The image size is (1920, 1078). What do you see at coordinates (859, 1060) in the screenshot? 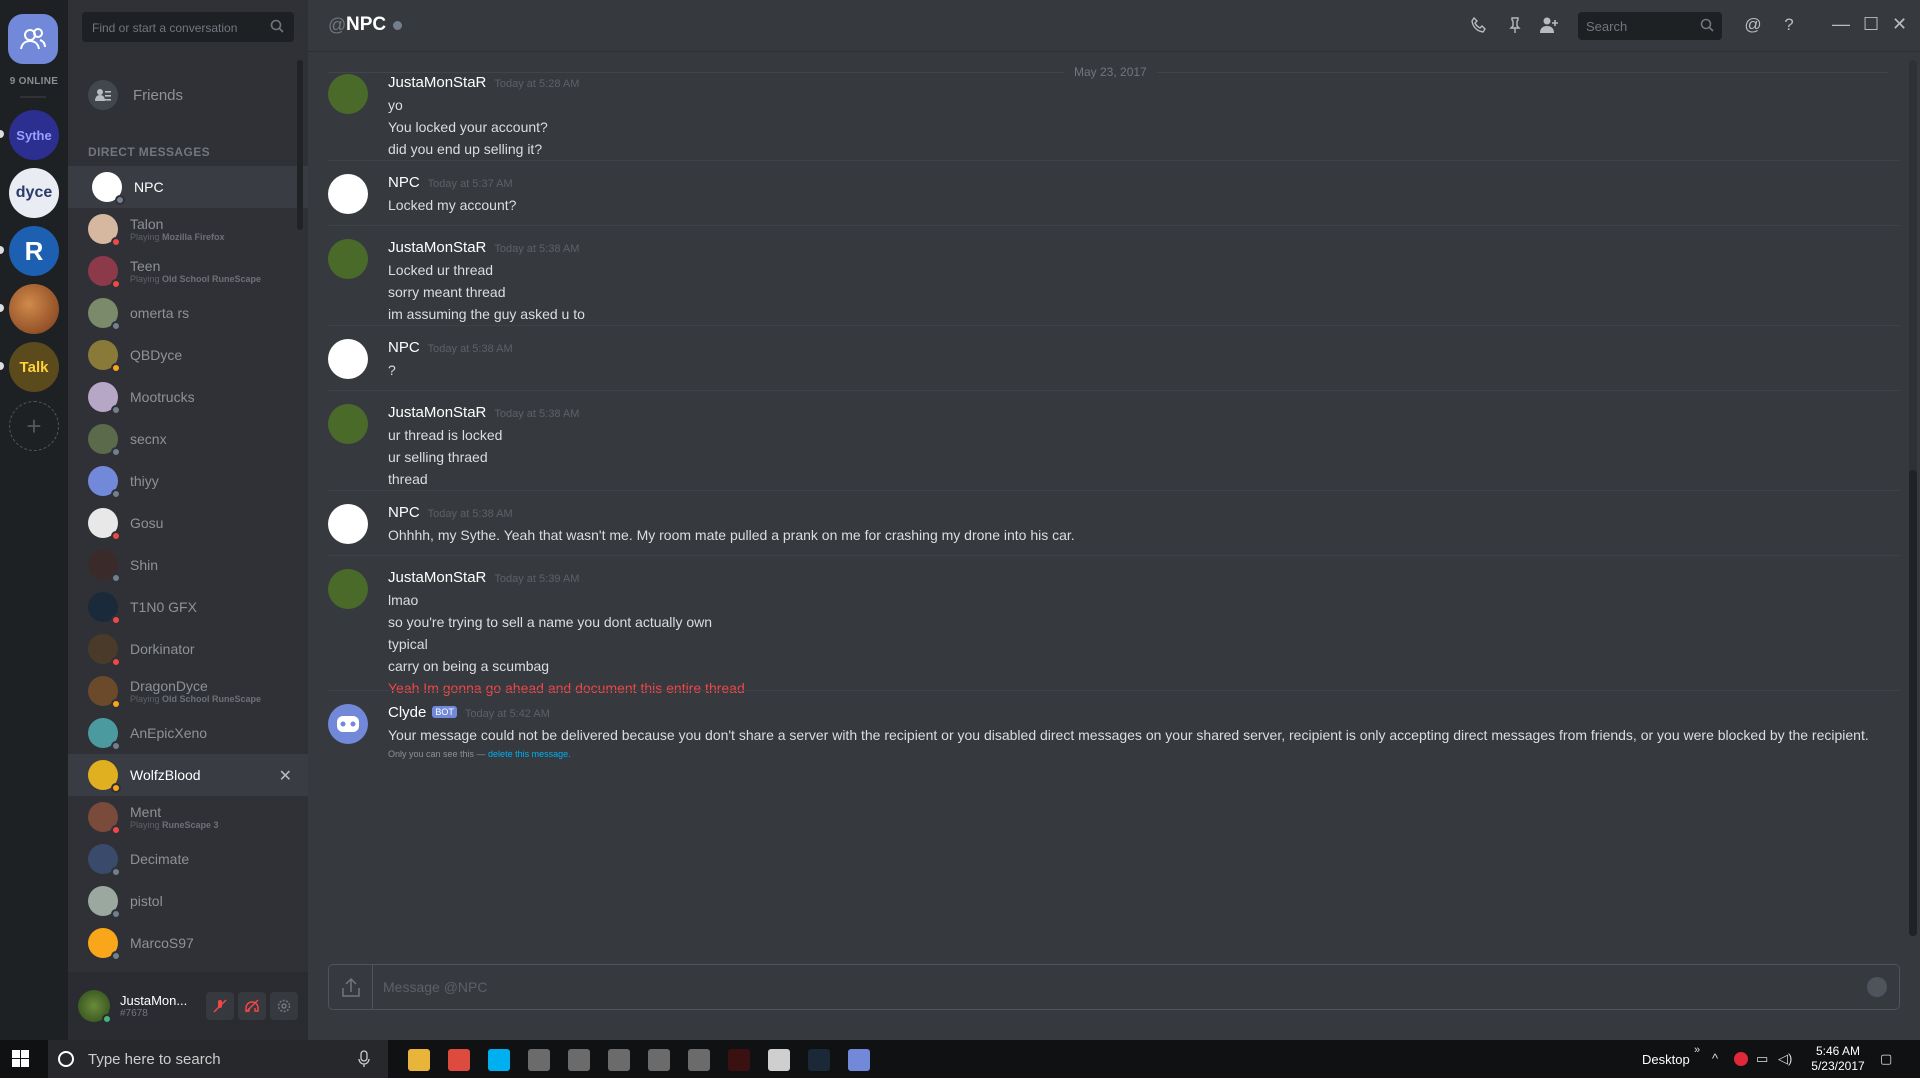
I see `taskbar-app-discord` at bounding box center [859, 1060].